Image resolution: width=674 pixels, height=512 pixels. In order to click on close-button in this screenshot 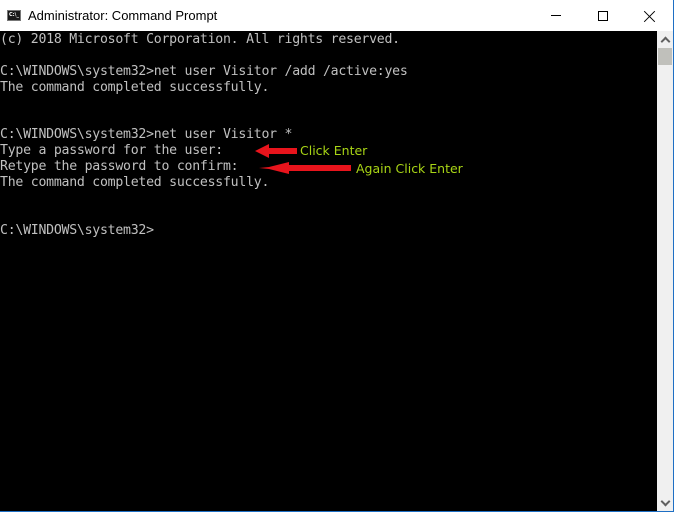, I will do `click(650, 15)`.